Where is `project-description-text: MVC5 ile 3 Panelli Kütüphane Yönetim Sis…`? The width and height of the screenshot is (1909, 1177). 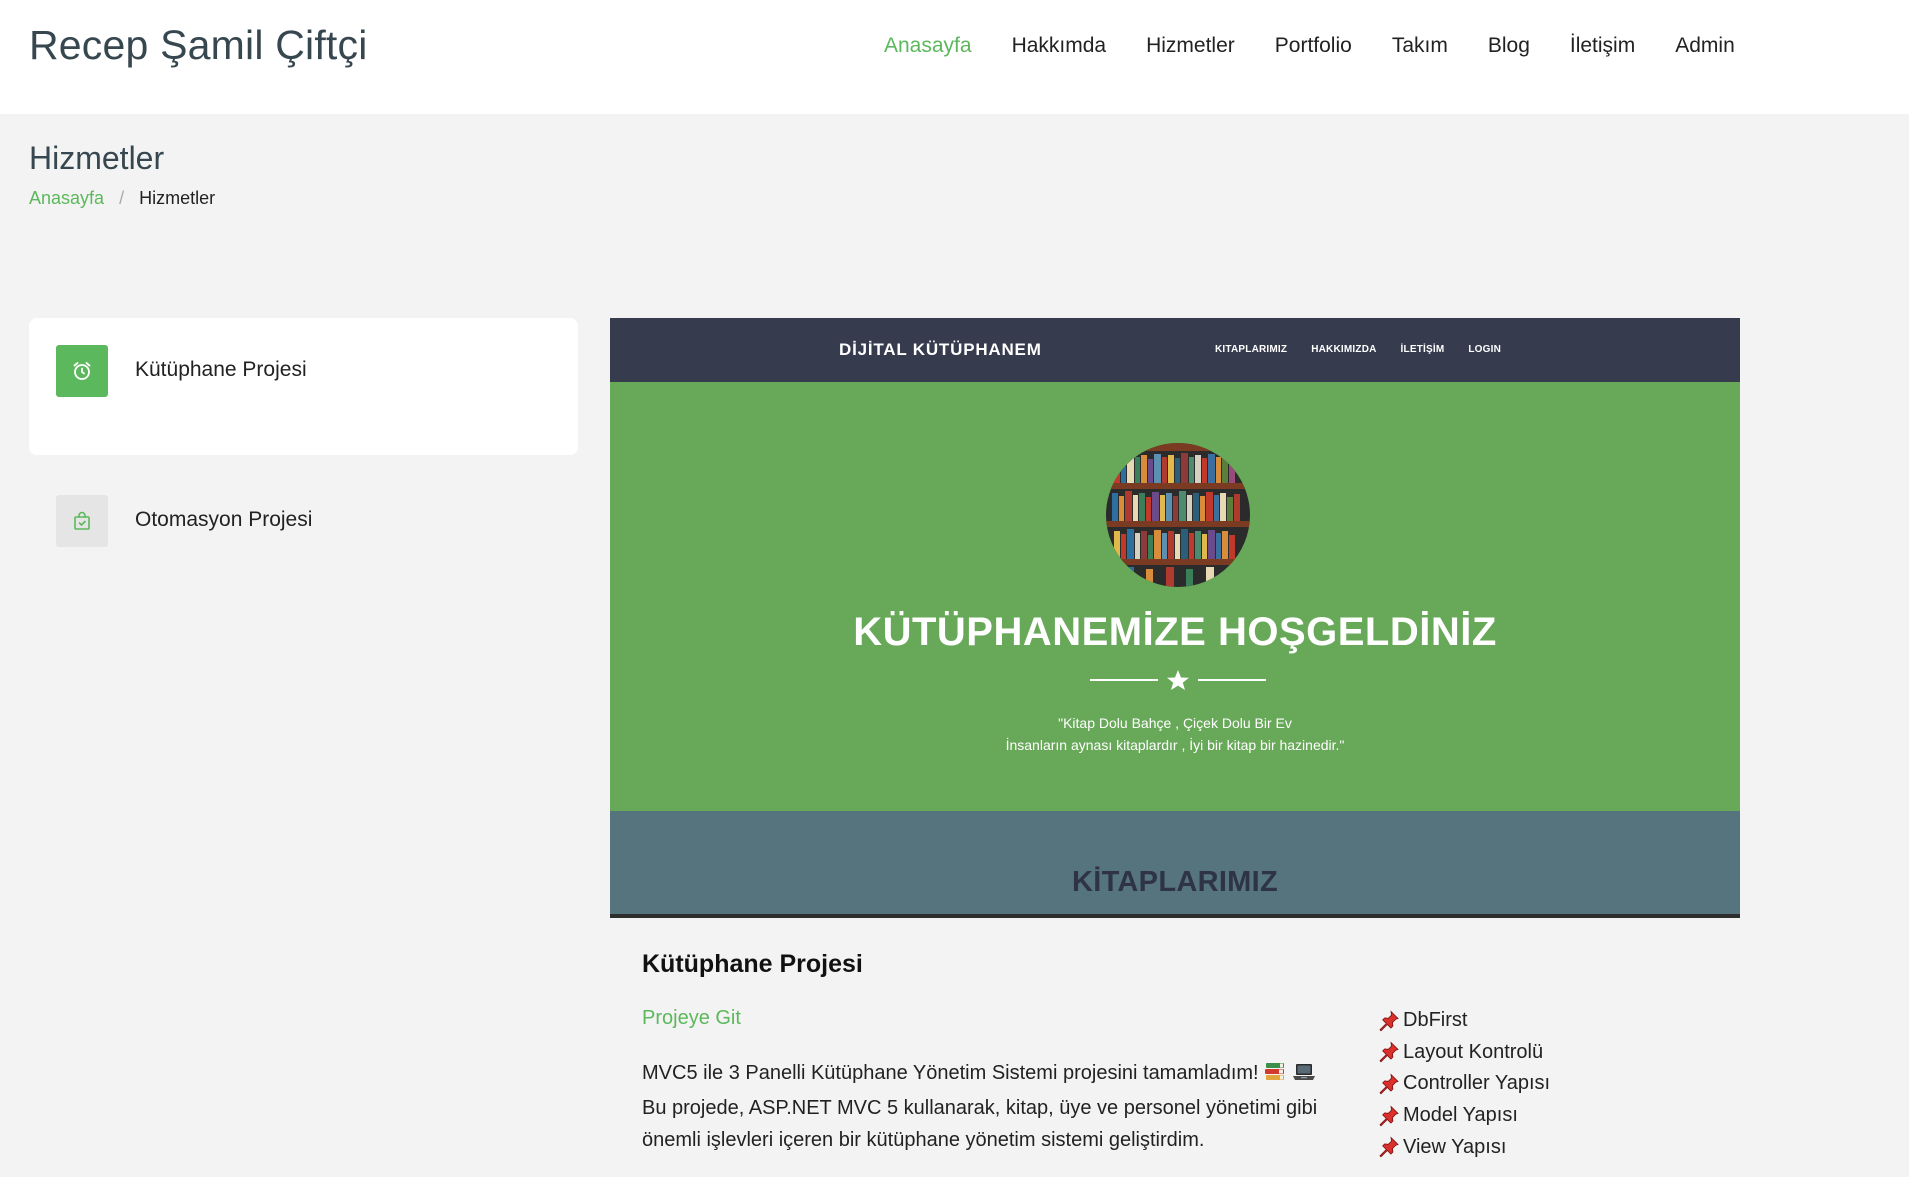 project-description-text: MVC5 ile 3 Panelli Kütüphane Yönetim Sis… is located at coordinates (950, 1073).